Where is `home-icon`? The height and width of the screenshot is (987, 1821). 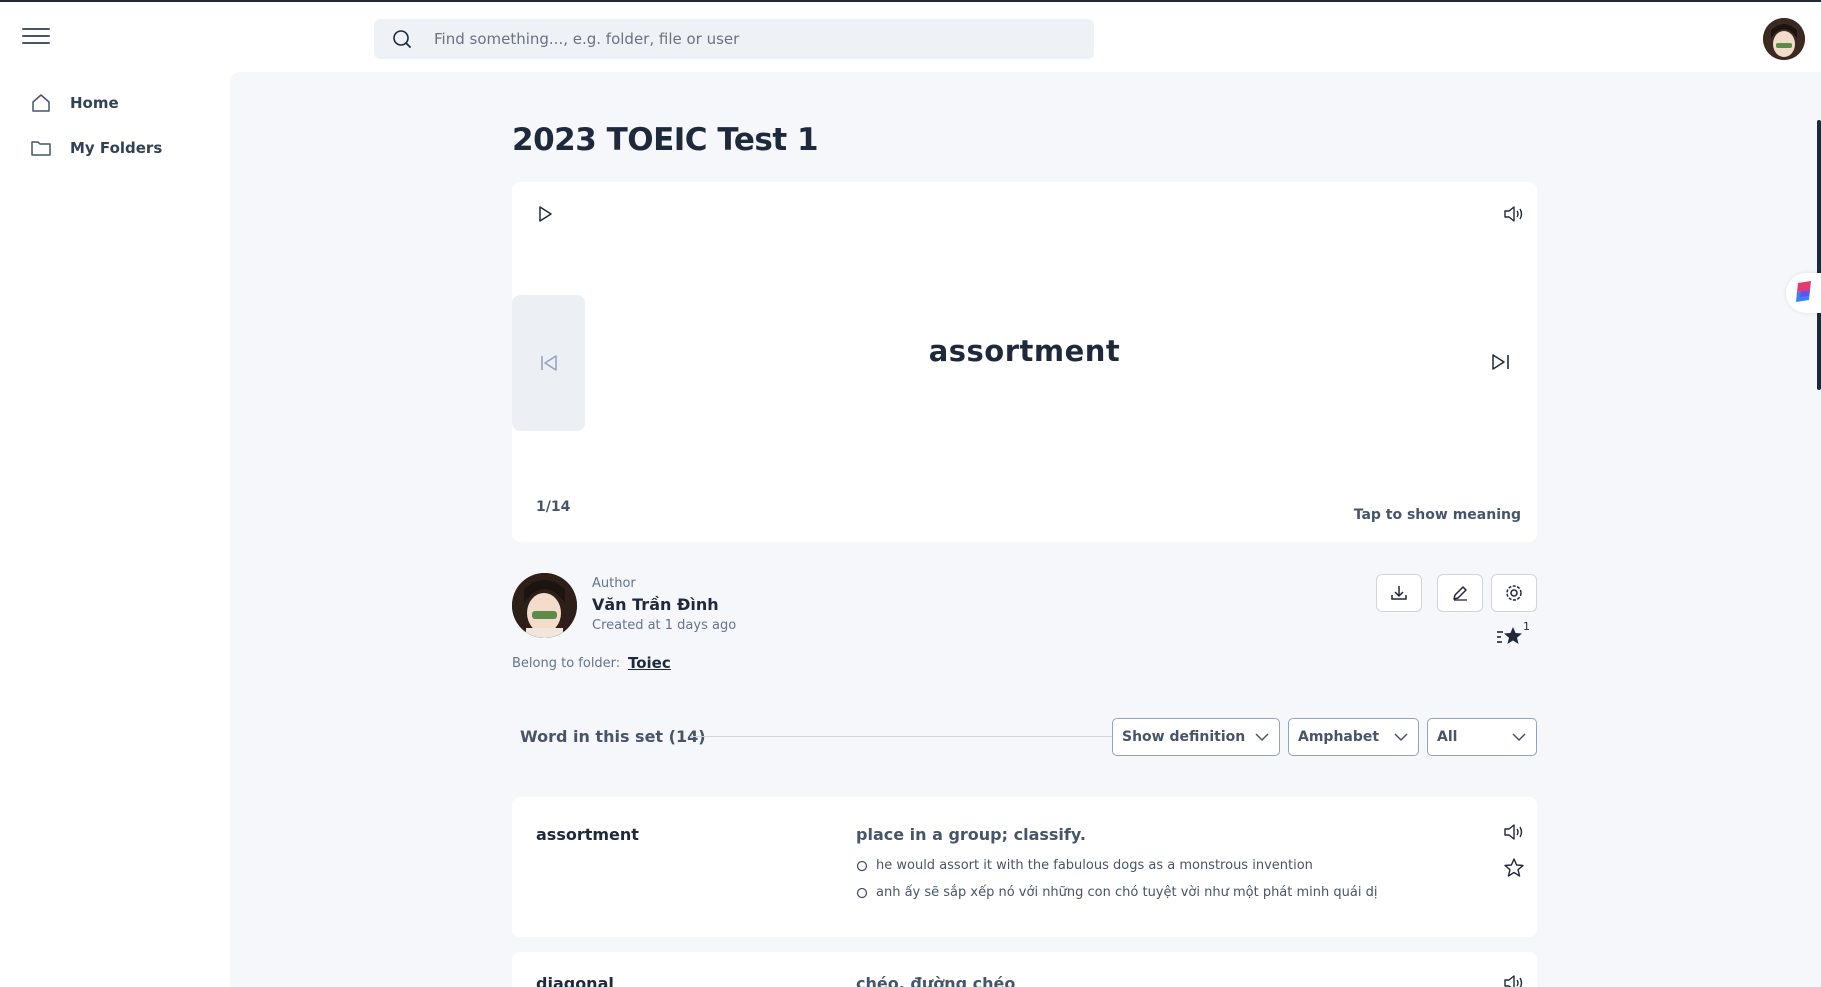 home-icon is located at coordinates (41, 103).